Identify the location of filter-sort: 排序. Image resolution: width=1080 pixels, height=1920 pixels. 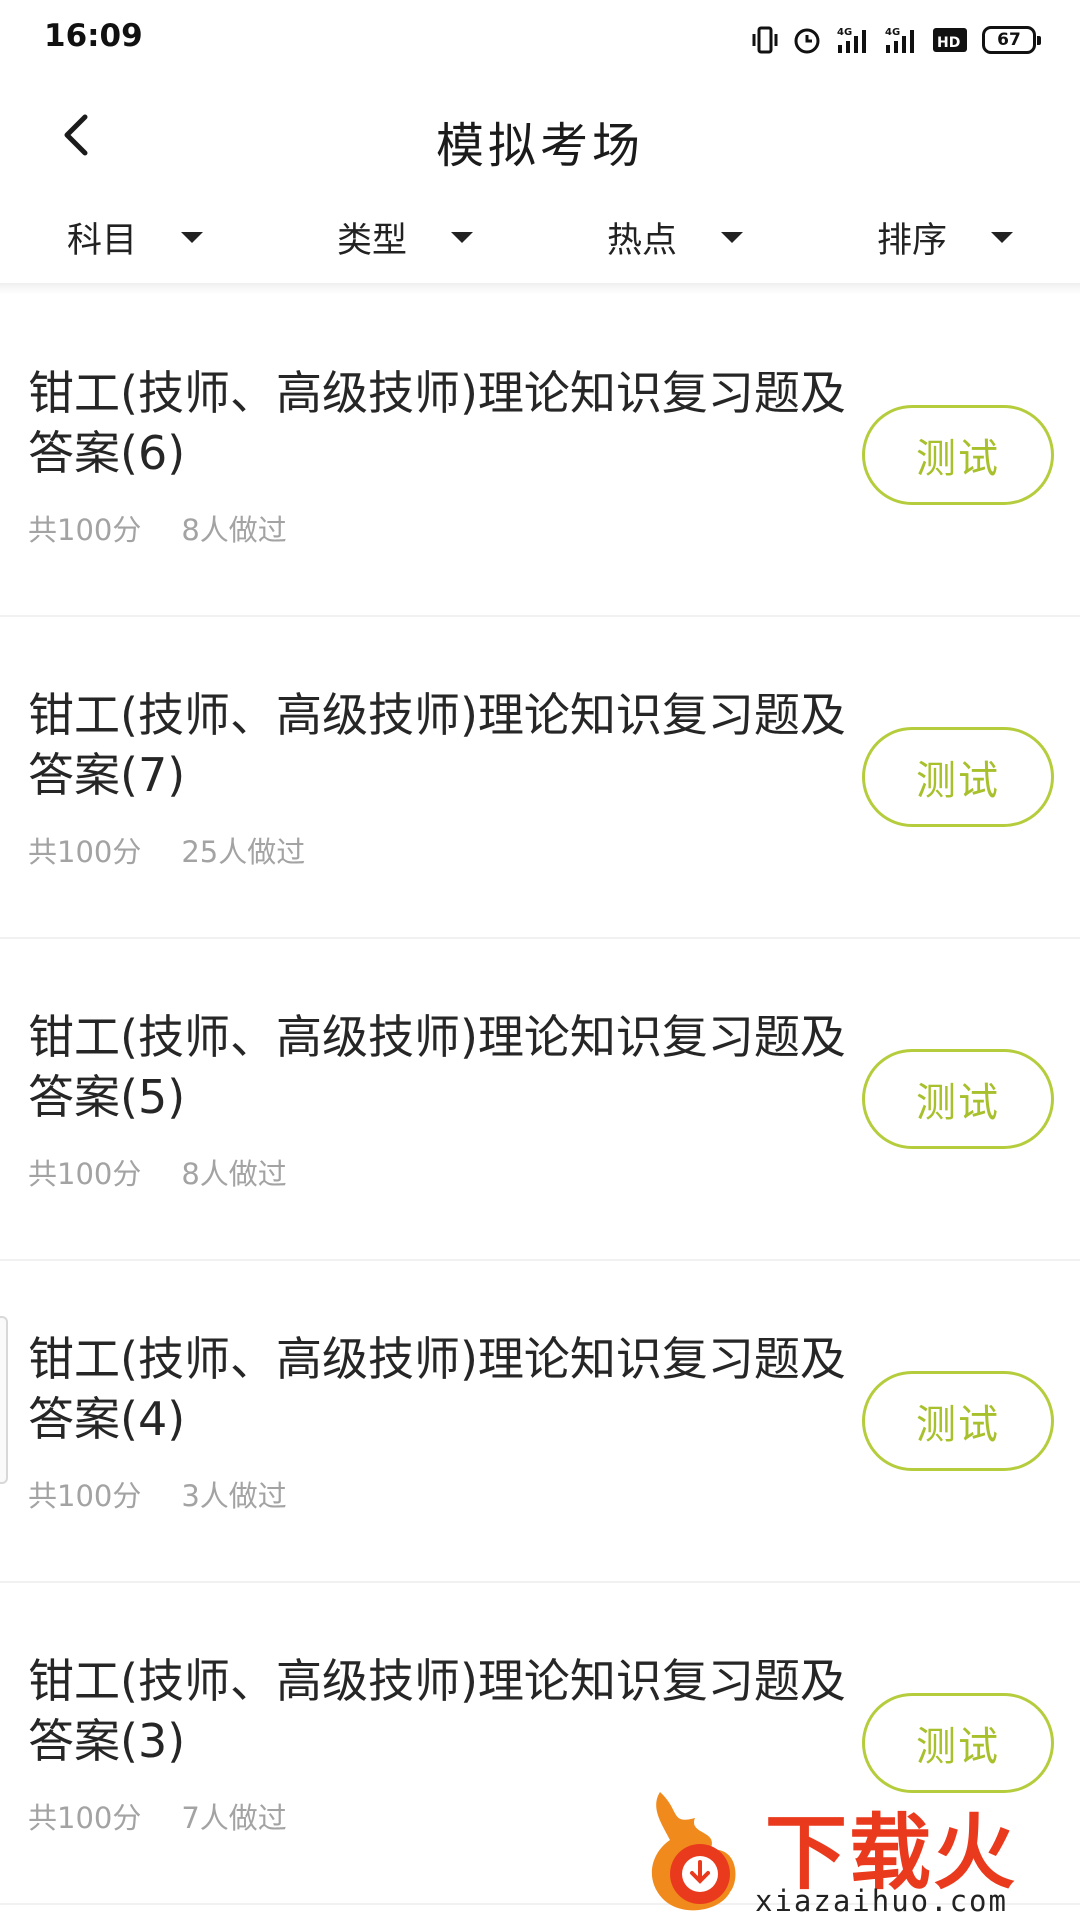
(945, 237).